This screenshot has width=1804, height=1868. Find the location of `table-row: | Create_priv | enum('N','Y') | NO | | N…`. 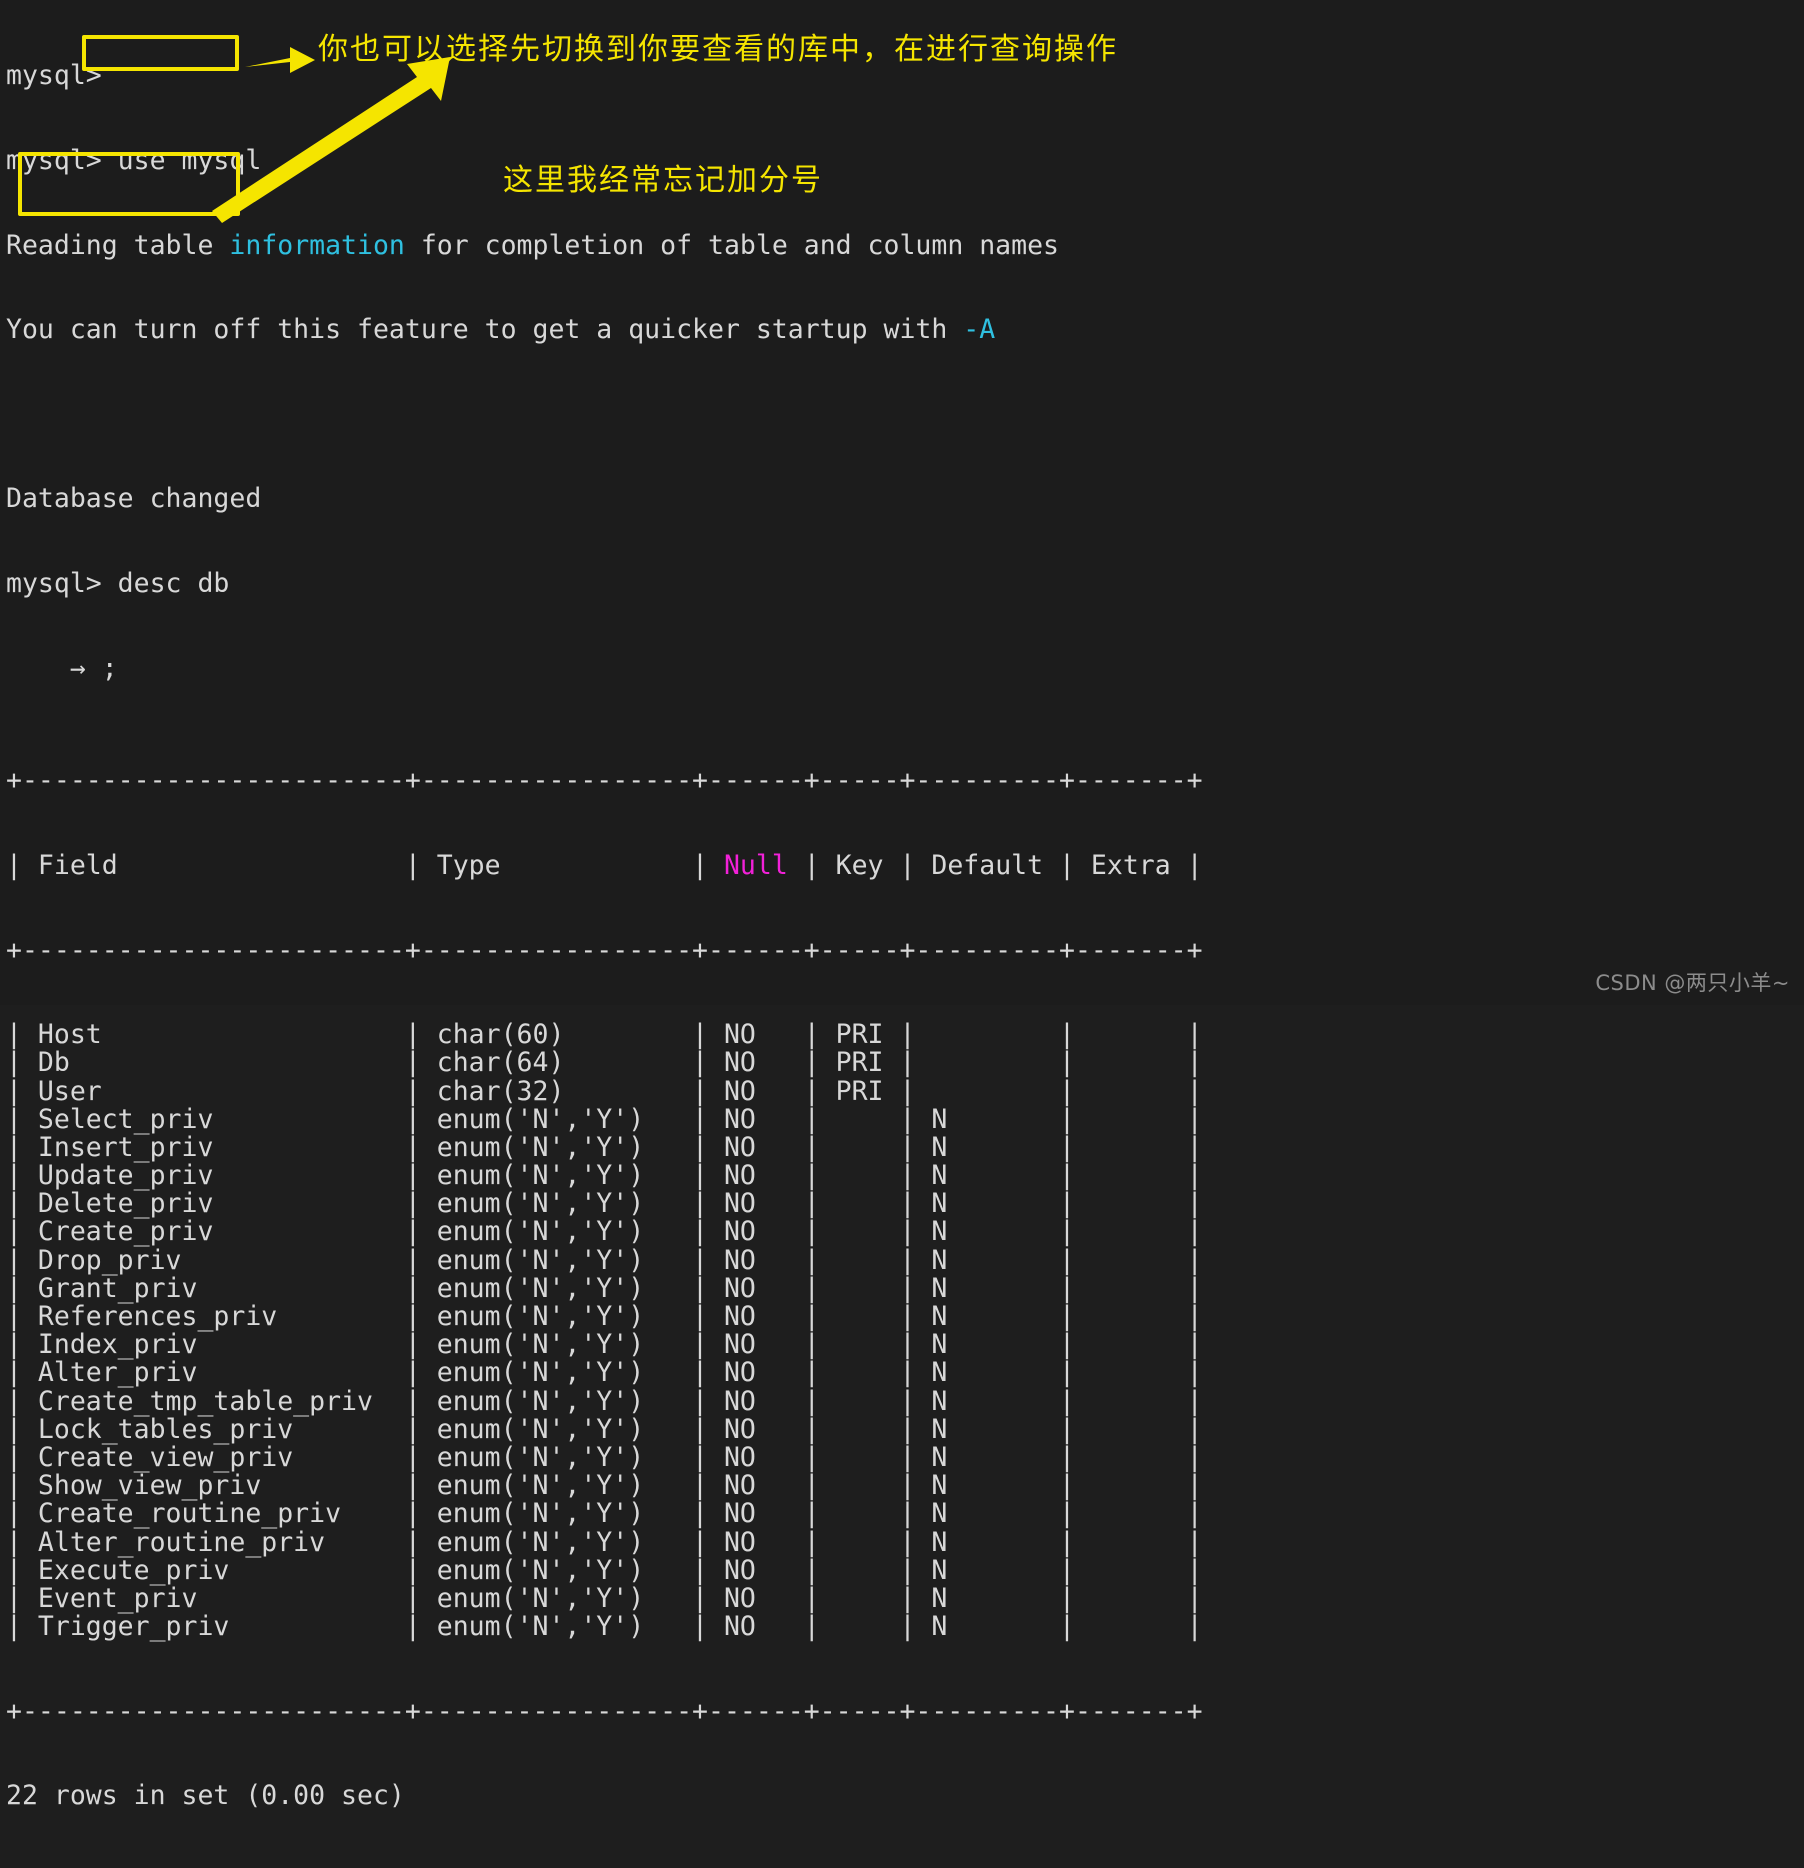

table-row: | Create_priv | enum('N','Y') | NO | | N… is located at coordinates (604, 1232).